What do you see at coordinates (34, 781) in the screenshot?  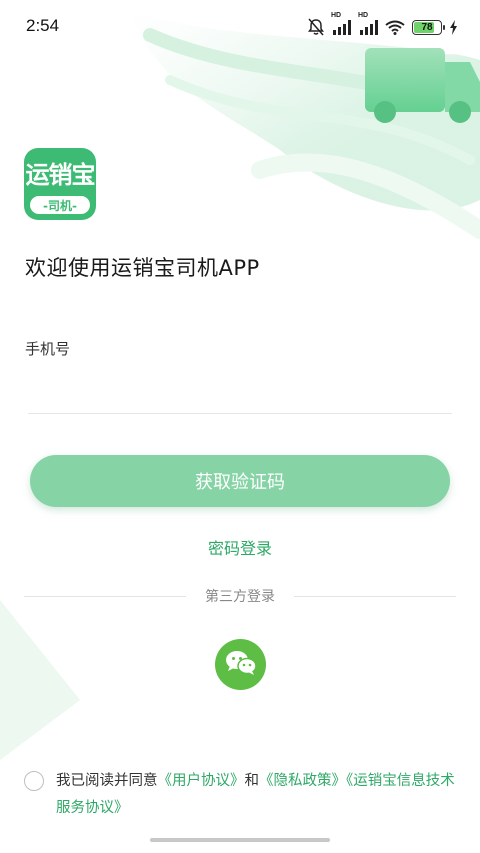 I see `agree-checkbox` at bounding box center [34, 781].